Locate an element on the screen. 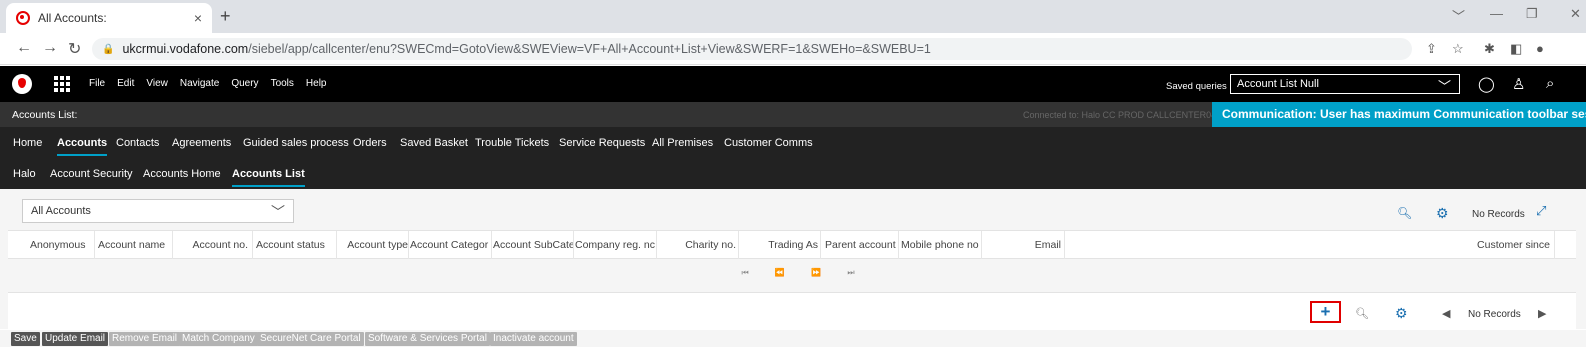 The height and width of the screenshot is (347, 1586). search-icon: ⌕ is located at coordinates (1550, 83).